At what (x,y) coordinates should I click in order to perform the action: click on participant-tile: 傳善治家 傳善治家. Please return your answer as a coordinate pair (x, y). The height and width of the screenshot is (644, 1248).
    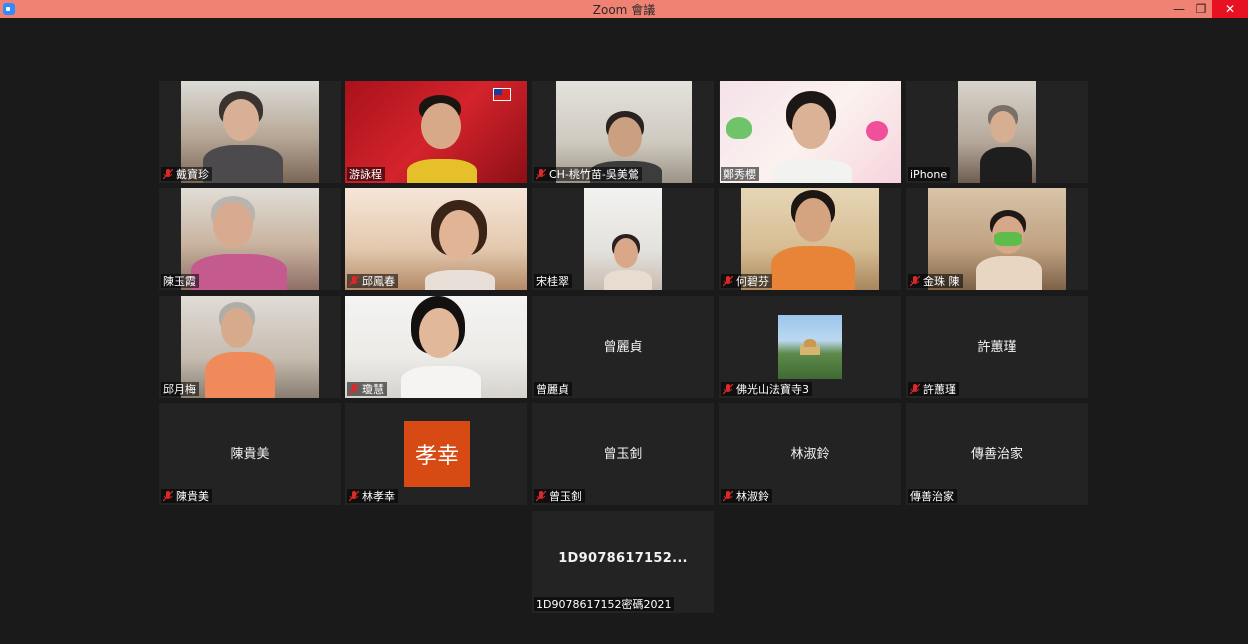
    Looking at the image, I should click on (997, 454).